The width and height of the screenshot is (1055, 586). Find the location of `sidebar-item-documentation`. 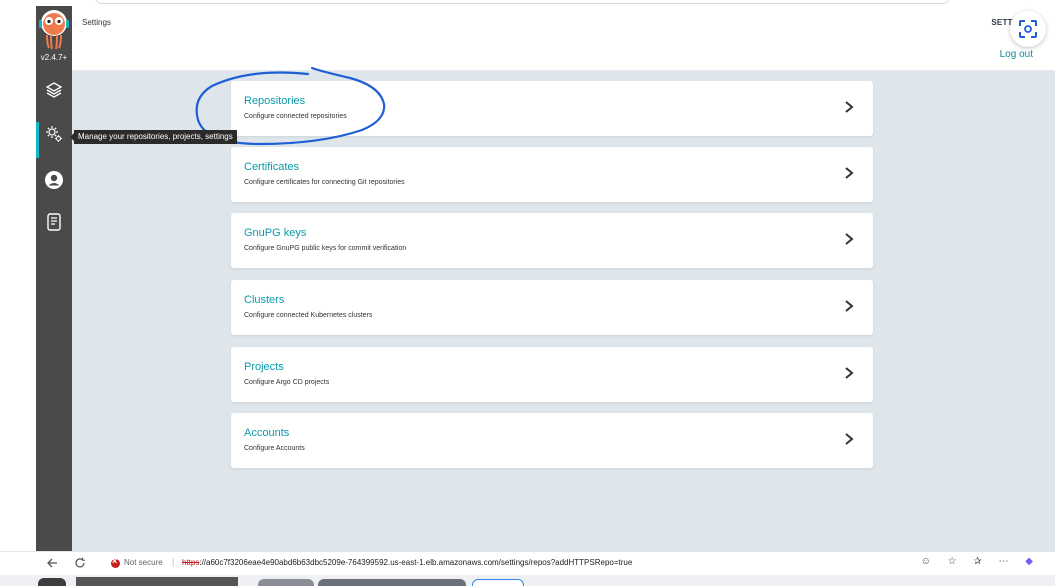

sidebar-item-documentation is located at coordinates (54, 222).